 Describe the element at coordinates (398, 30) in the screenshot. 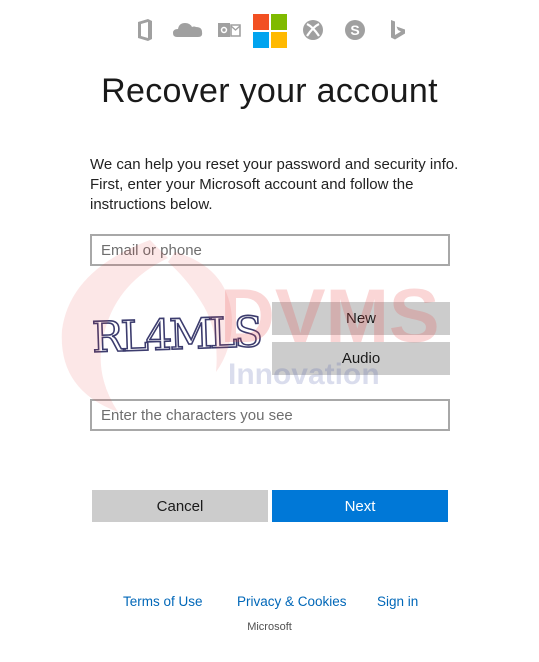

I see `bing-icon` at that location.